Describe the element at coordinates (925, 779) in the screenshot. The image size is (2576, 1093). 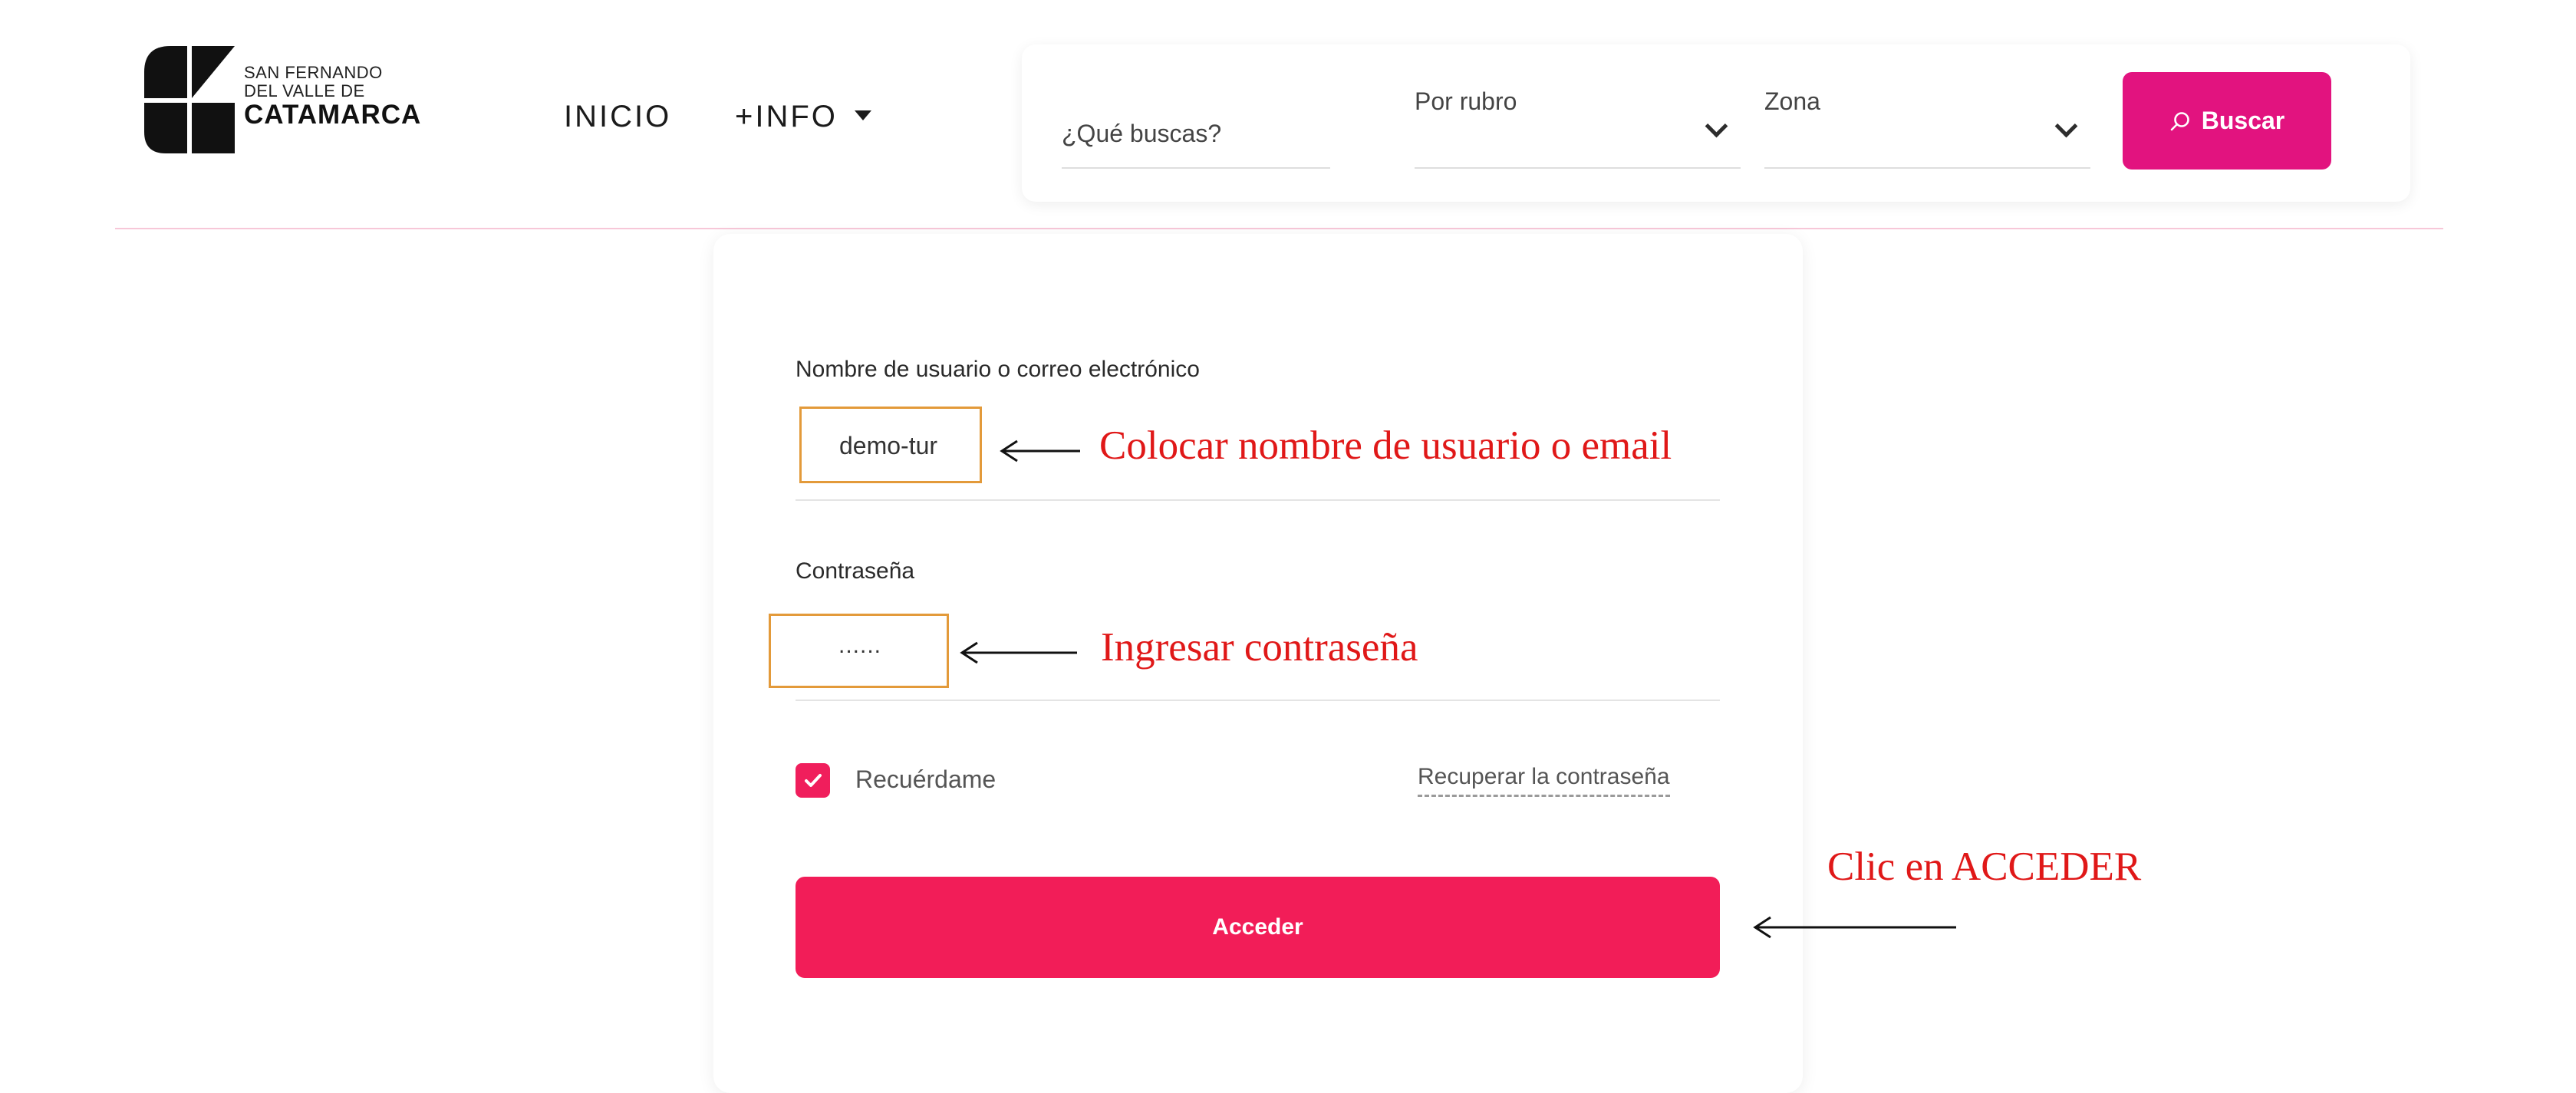
I see `remember-label: Recuérdame` at that location.